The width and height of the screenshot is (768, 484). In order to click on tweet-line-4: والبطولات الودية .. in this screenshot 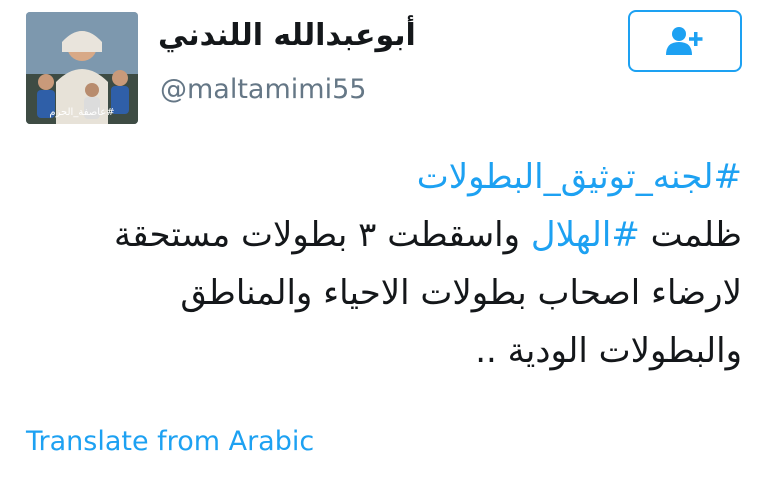, I will do `click(608, 351)`.